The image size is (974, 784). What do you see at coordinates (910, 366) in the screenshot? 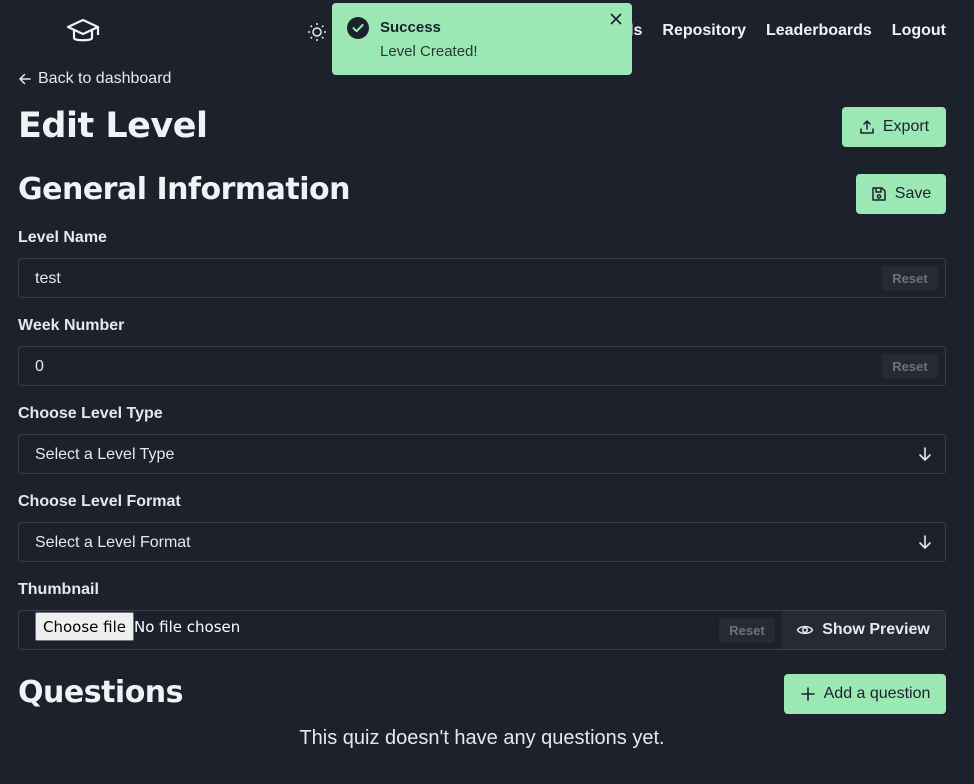
I see `week-number-reset-button: Reset` at bounding box center [910, 366].